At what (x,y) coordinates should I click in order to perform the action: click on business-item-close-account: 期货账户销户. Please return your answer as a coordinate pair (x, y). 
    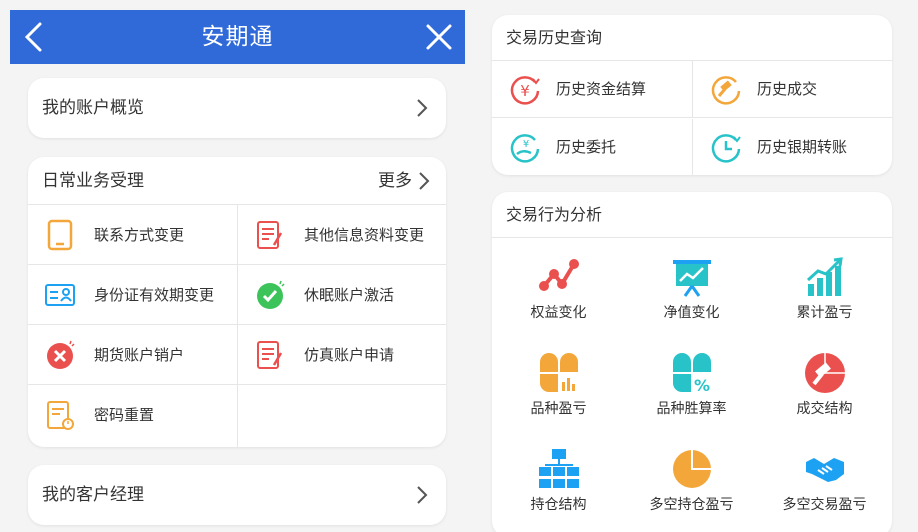
    Looking at the image, I should click on (132, 355).